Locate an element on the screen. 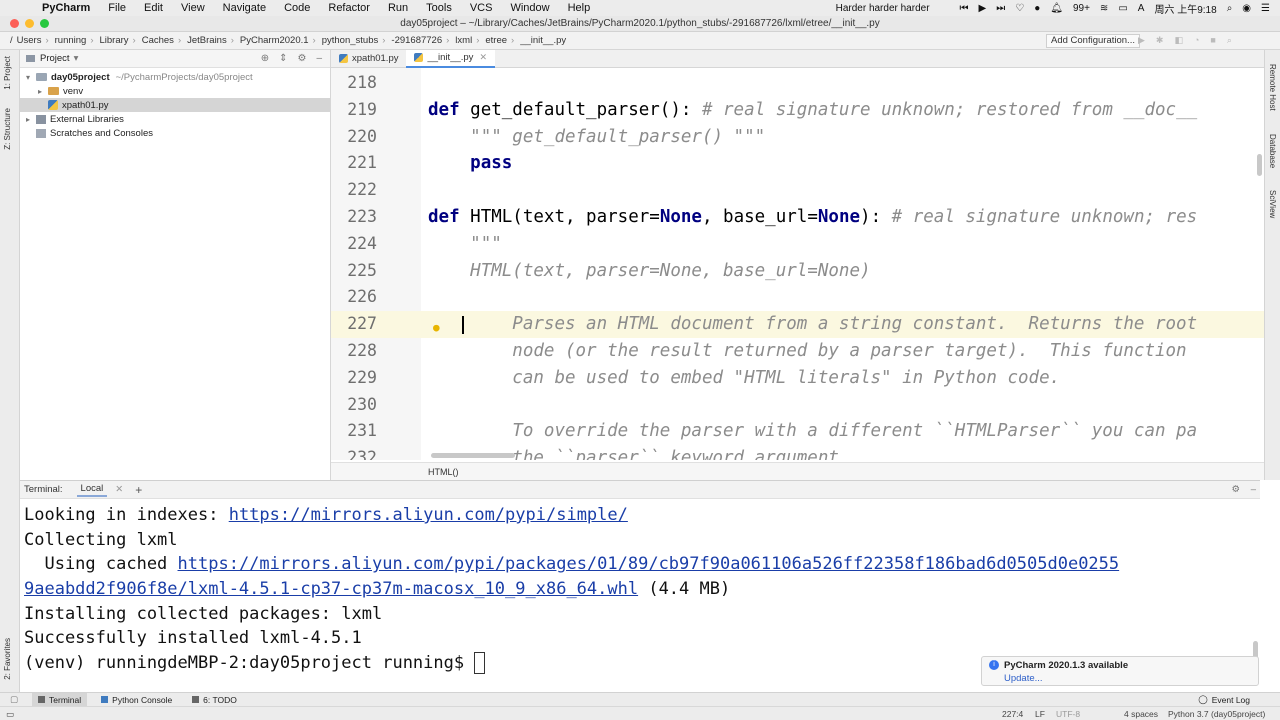 The height and width of the screenshot is (720, 1280). tree-item-scratches: Scratches and Consoles is located at coordinates (175, 133).